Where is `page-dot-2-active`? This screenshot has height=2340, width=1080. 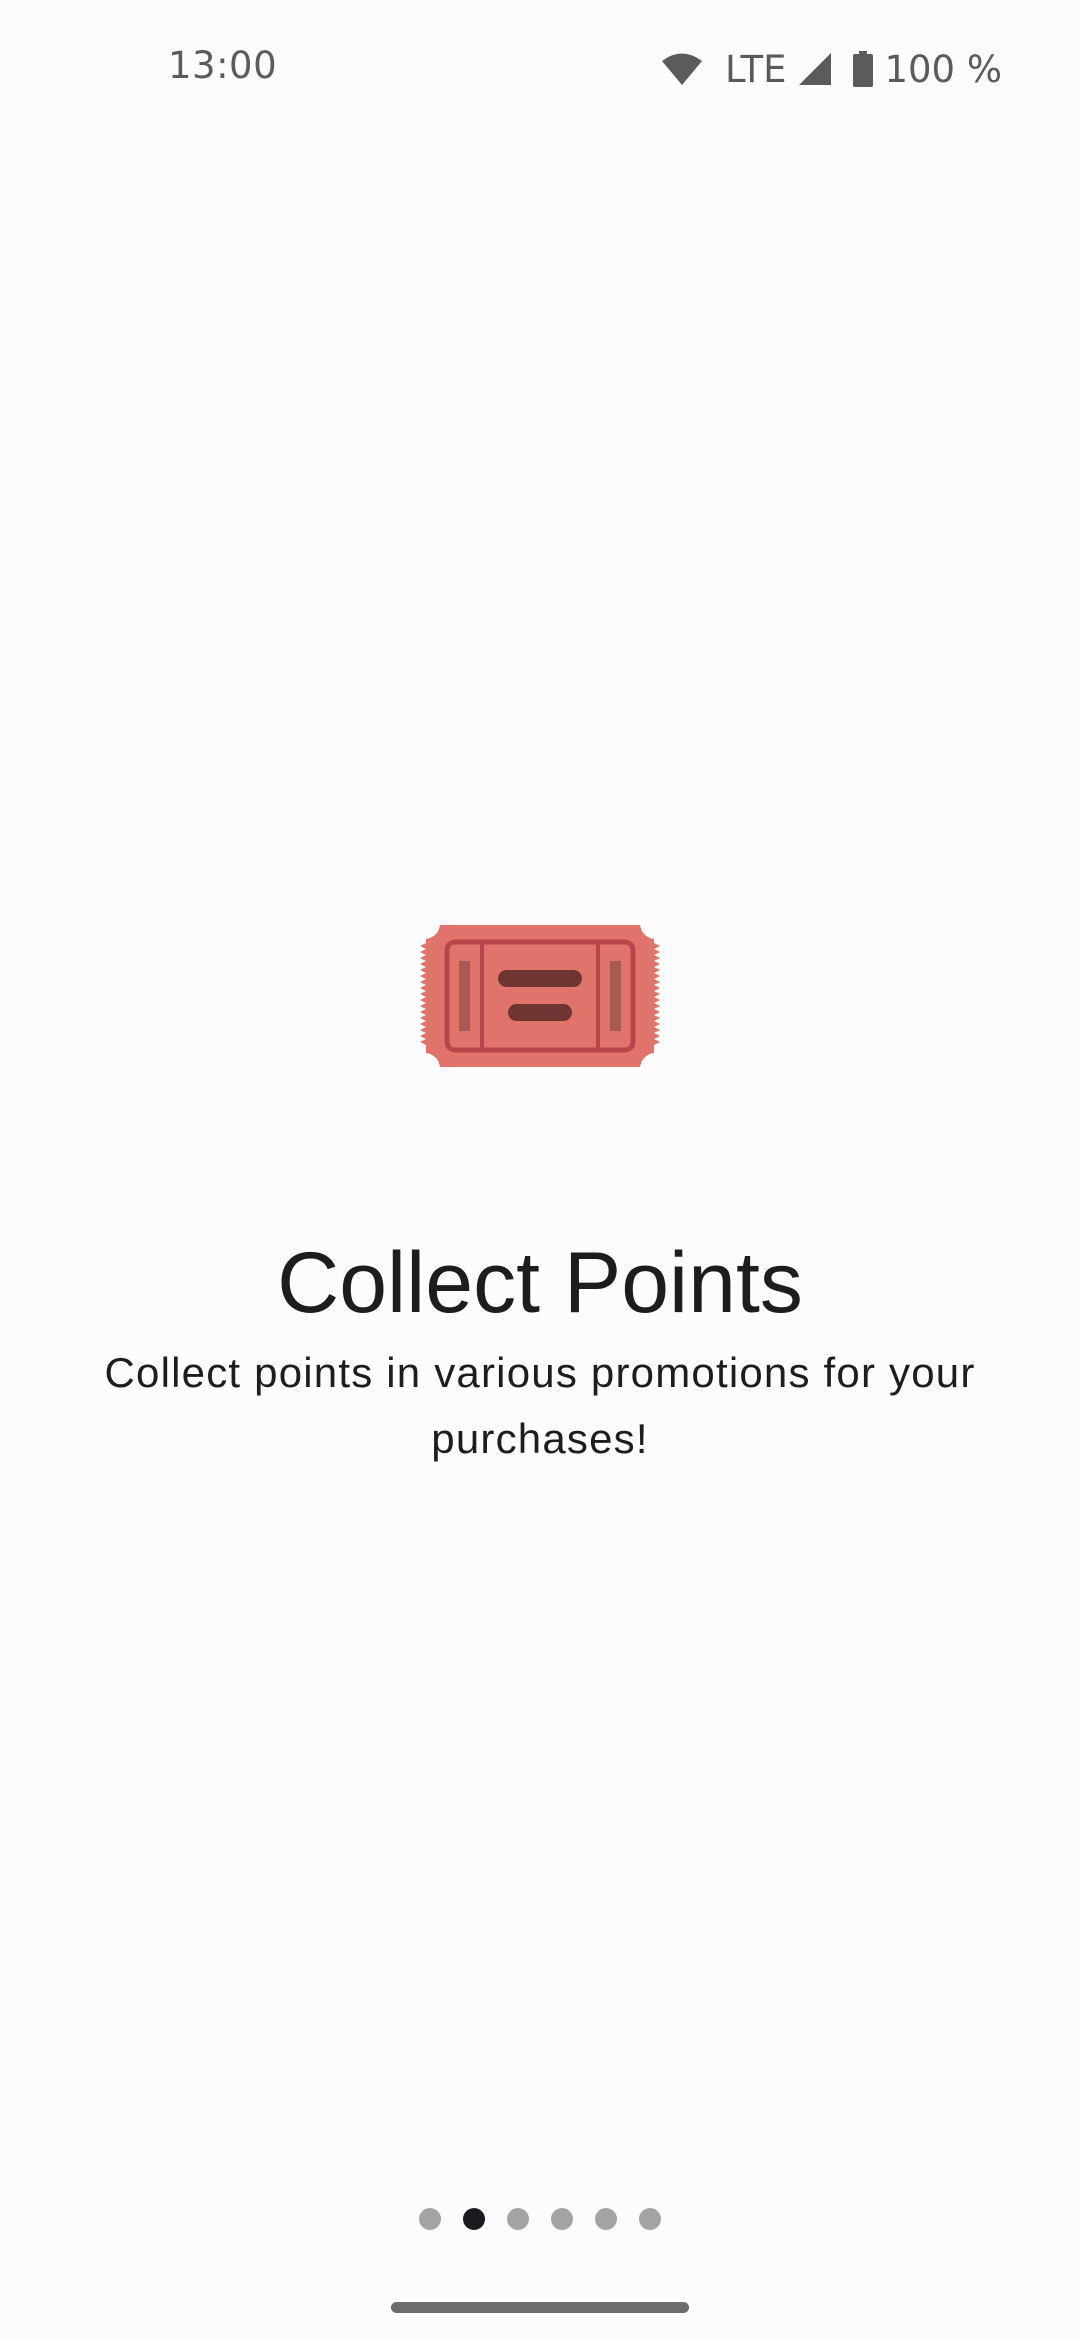 page-dot-2-active is located at coordinates (474, 2219).